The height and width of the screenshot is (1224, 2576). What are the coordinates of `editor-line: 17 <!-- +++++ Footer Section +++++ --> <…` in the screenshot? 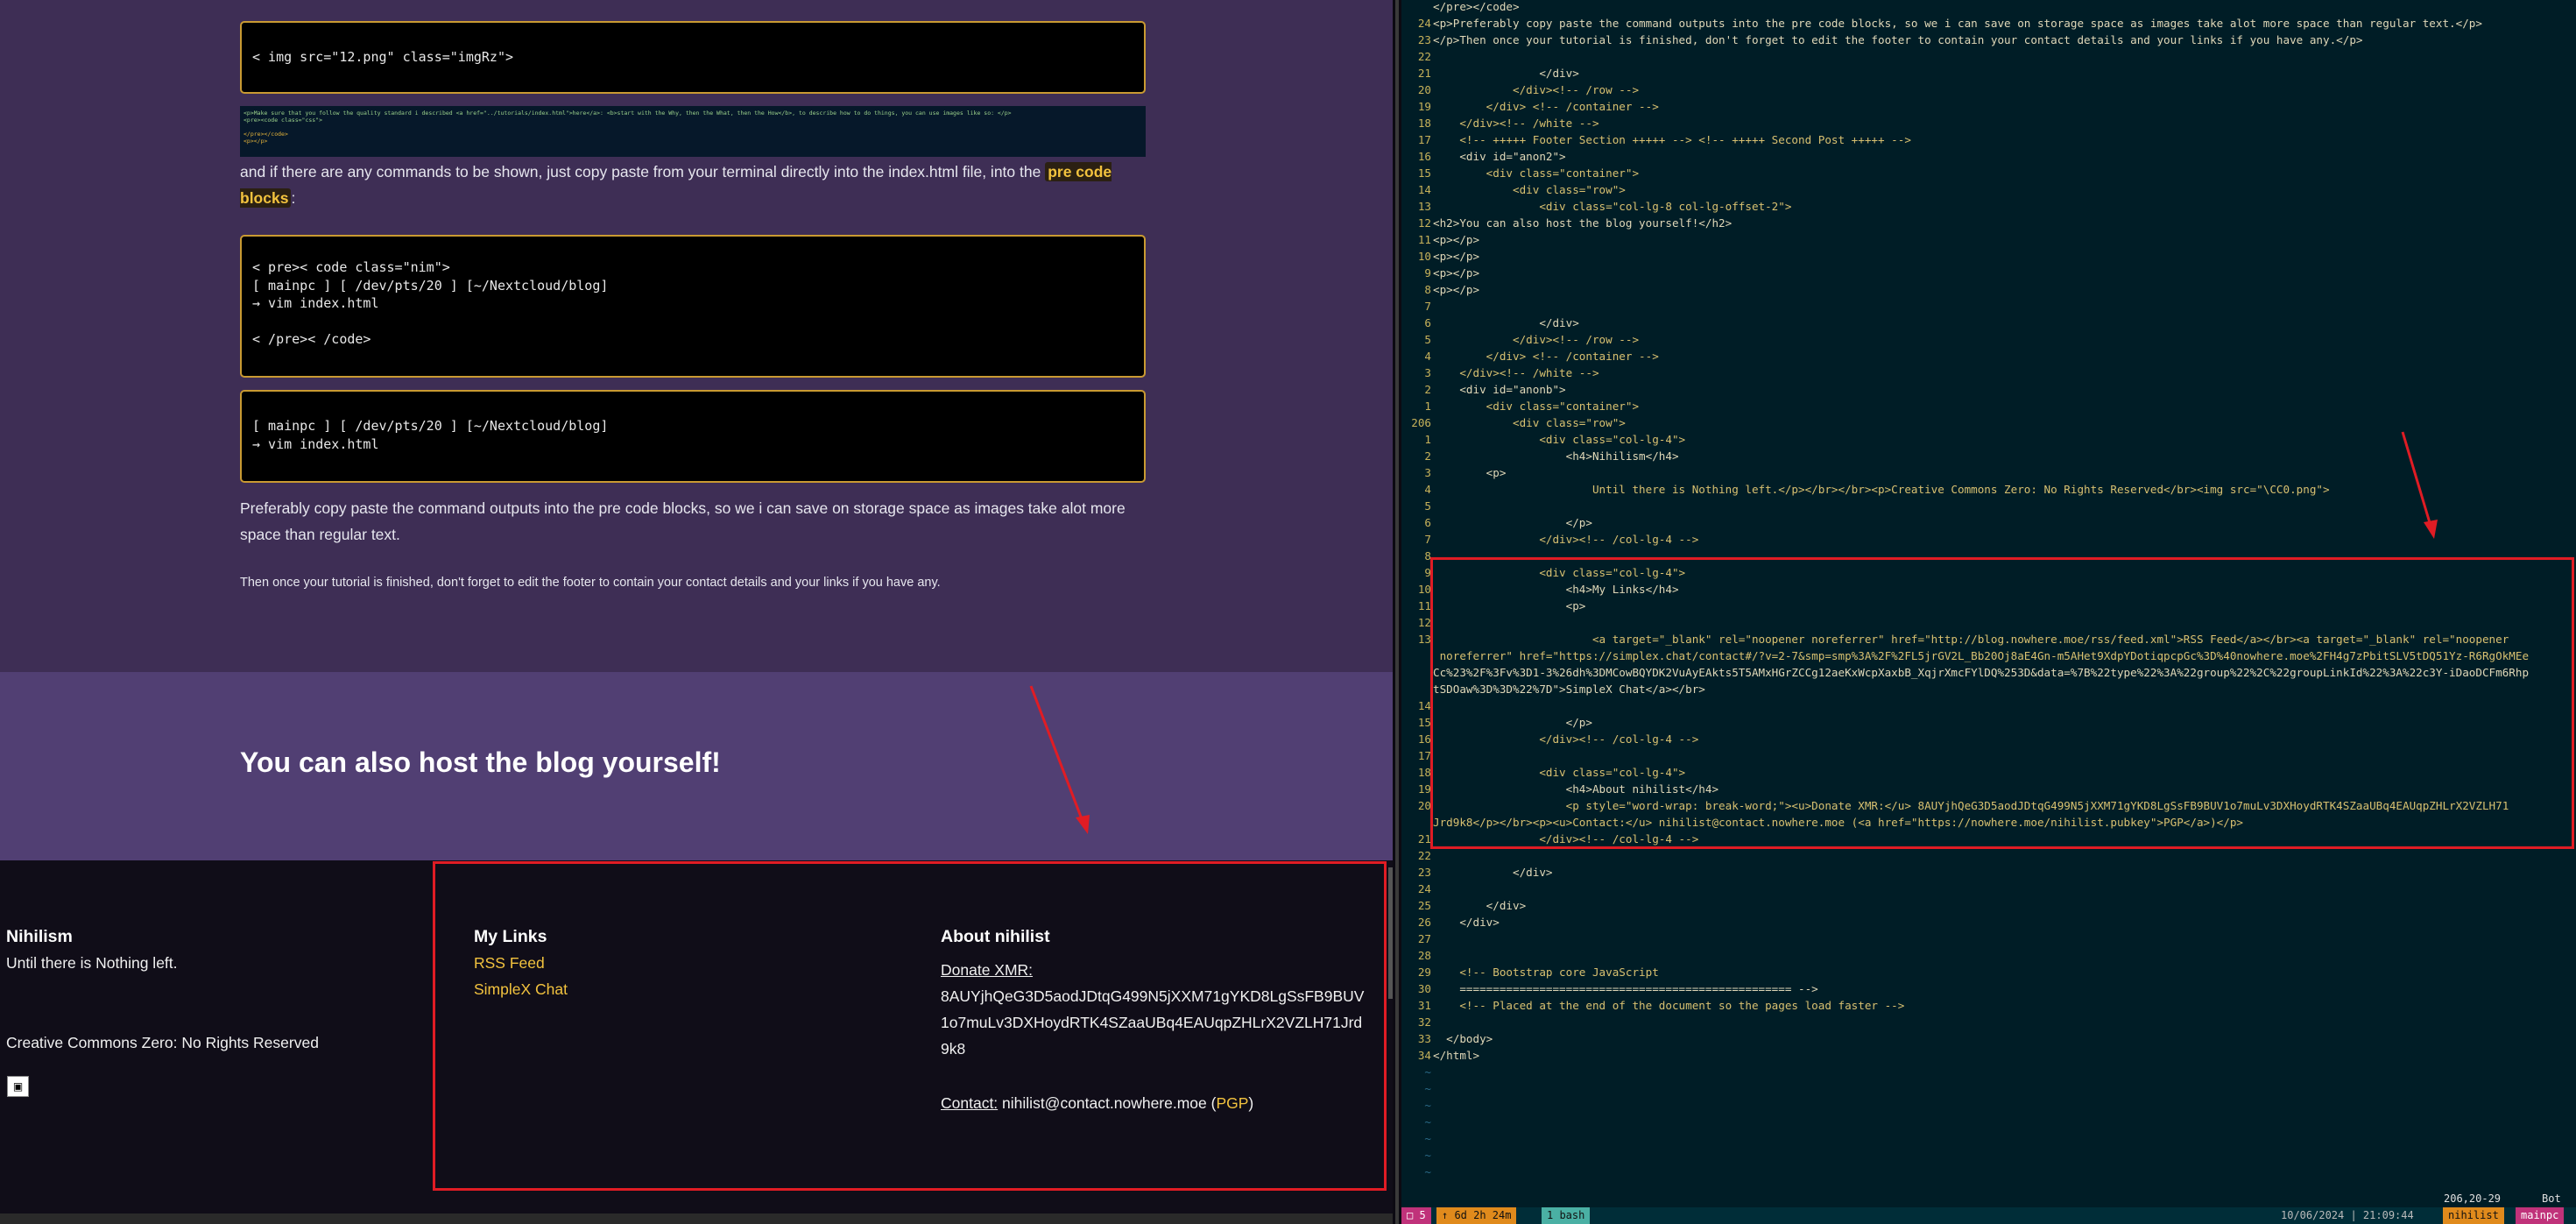 It's located at (1989, 141).